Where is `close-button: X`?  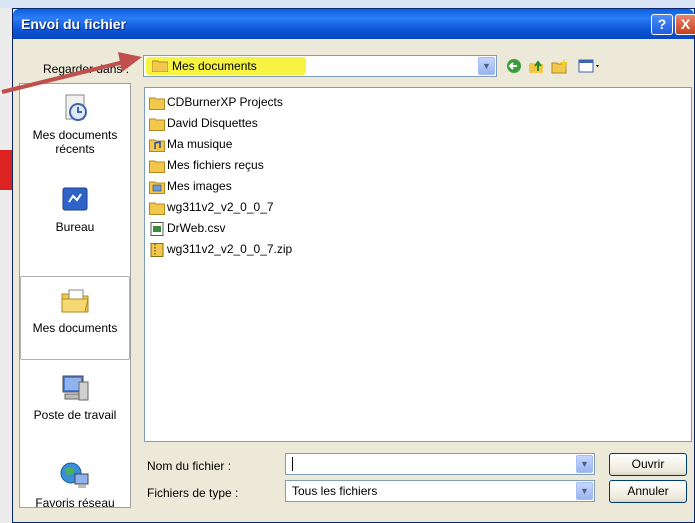
close-button: X is located at coordinates (685, 24).